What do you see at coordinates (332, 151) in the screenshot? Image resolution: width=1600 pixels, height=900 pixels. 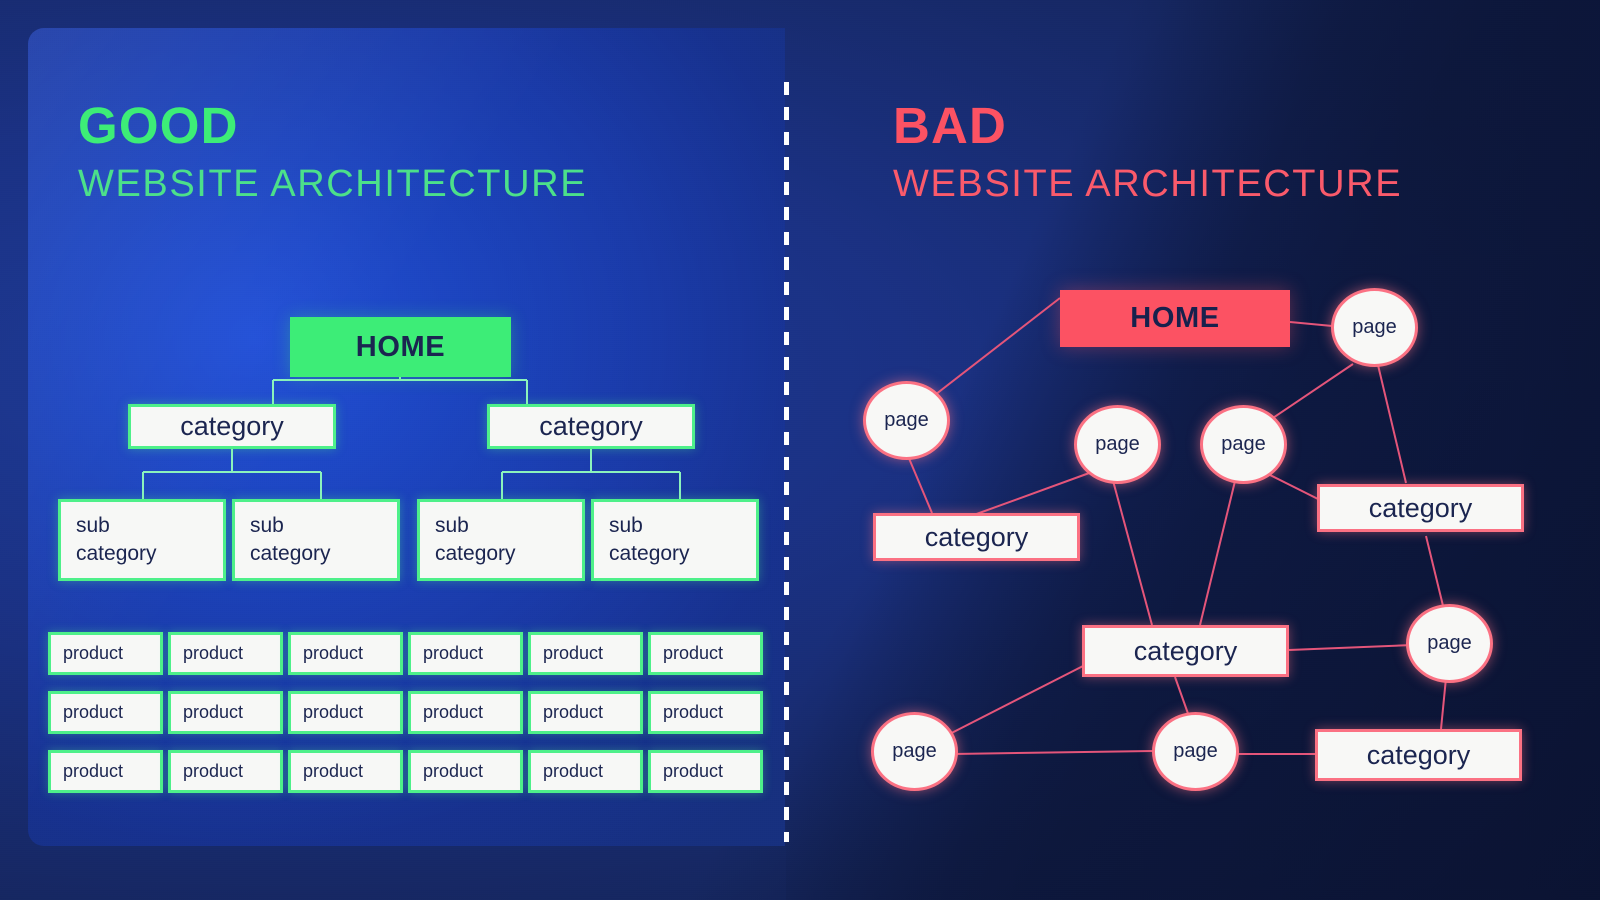 I see `good-heading-block: GOOD WEBSITE ARCHITECTURE` at bounding box center [332, 151].